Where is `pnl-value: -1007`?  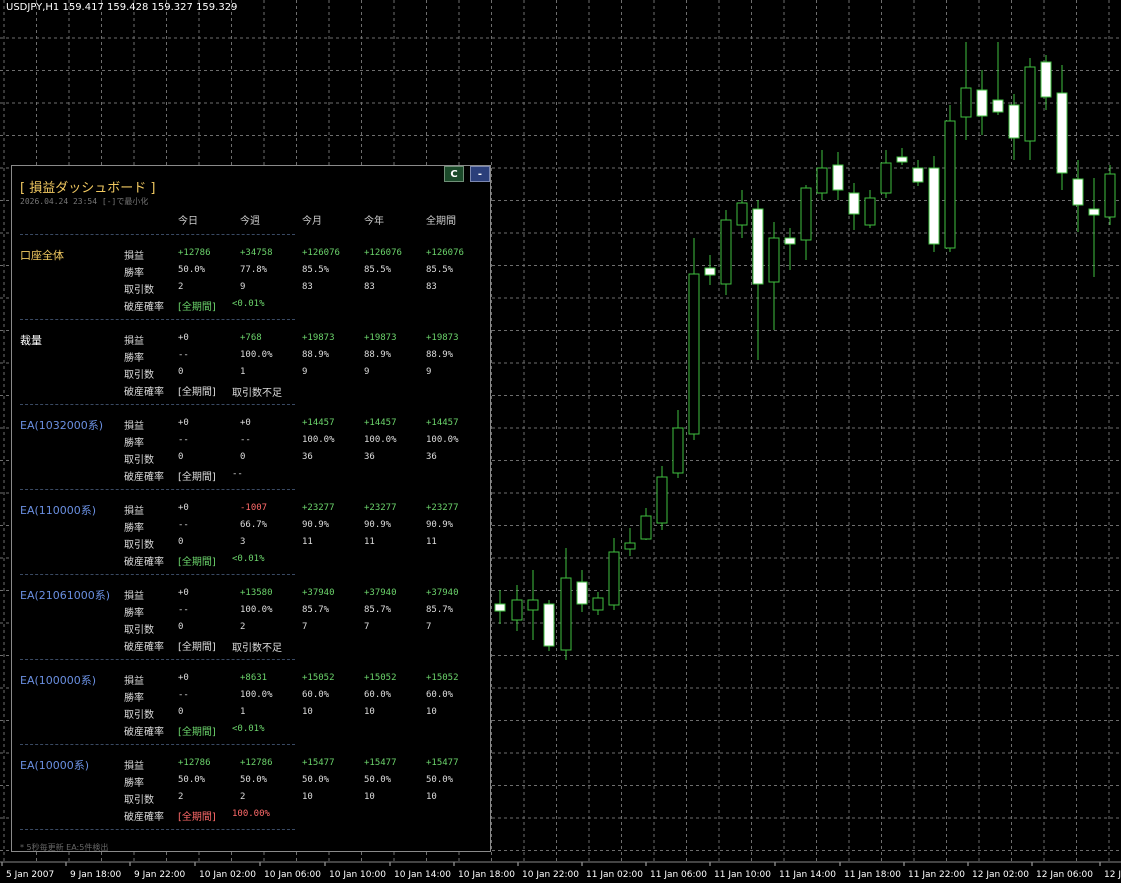 pnl-value: -1007 is located at coordinates (254, 508).